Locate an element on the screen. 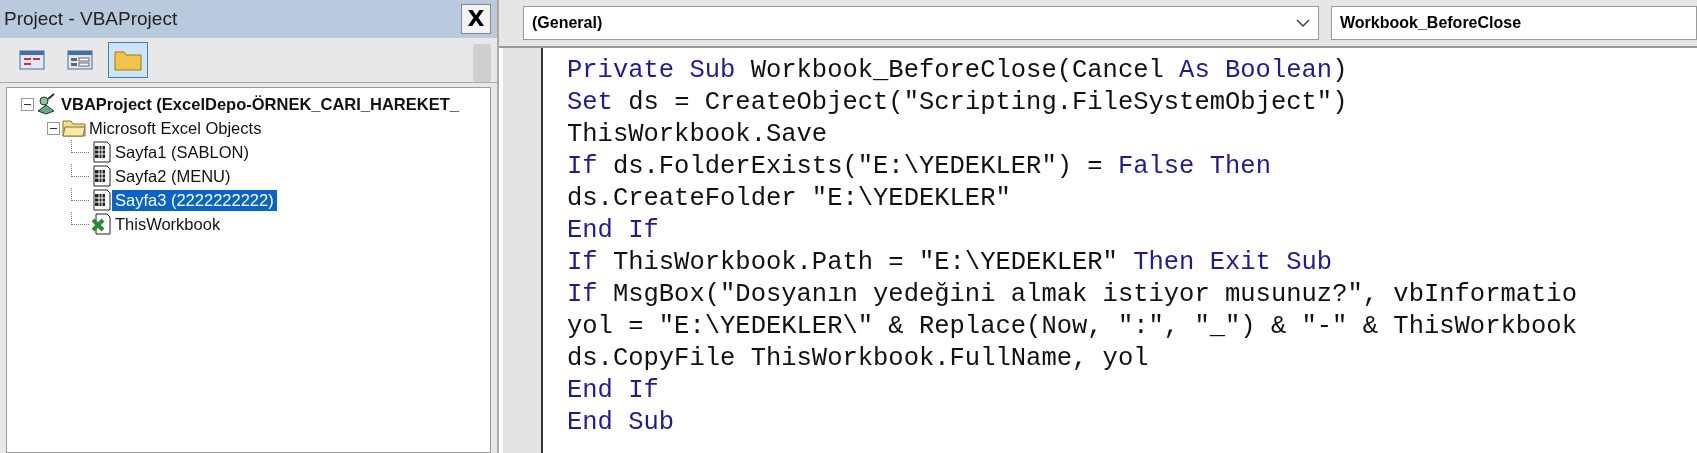  toolbar-button is located at coordinates (128, 60).